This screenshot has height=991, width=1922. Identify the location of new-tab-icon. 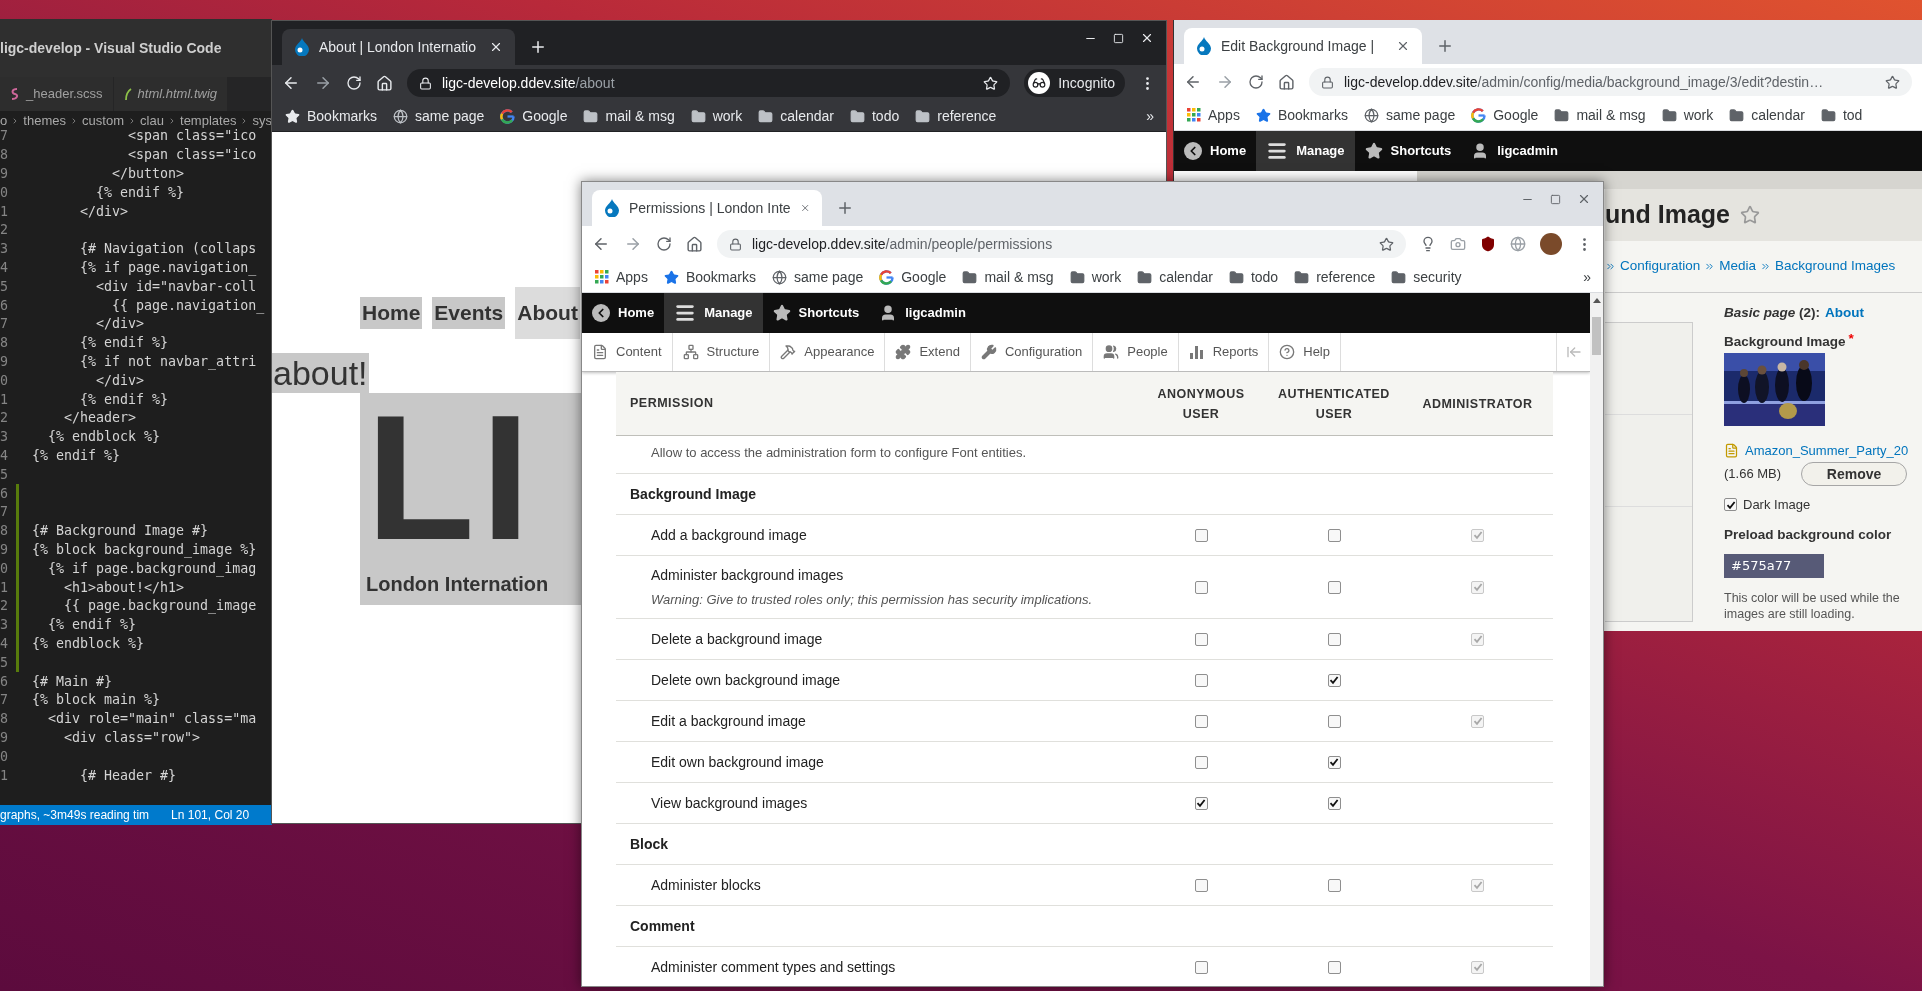
(538, 47).